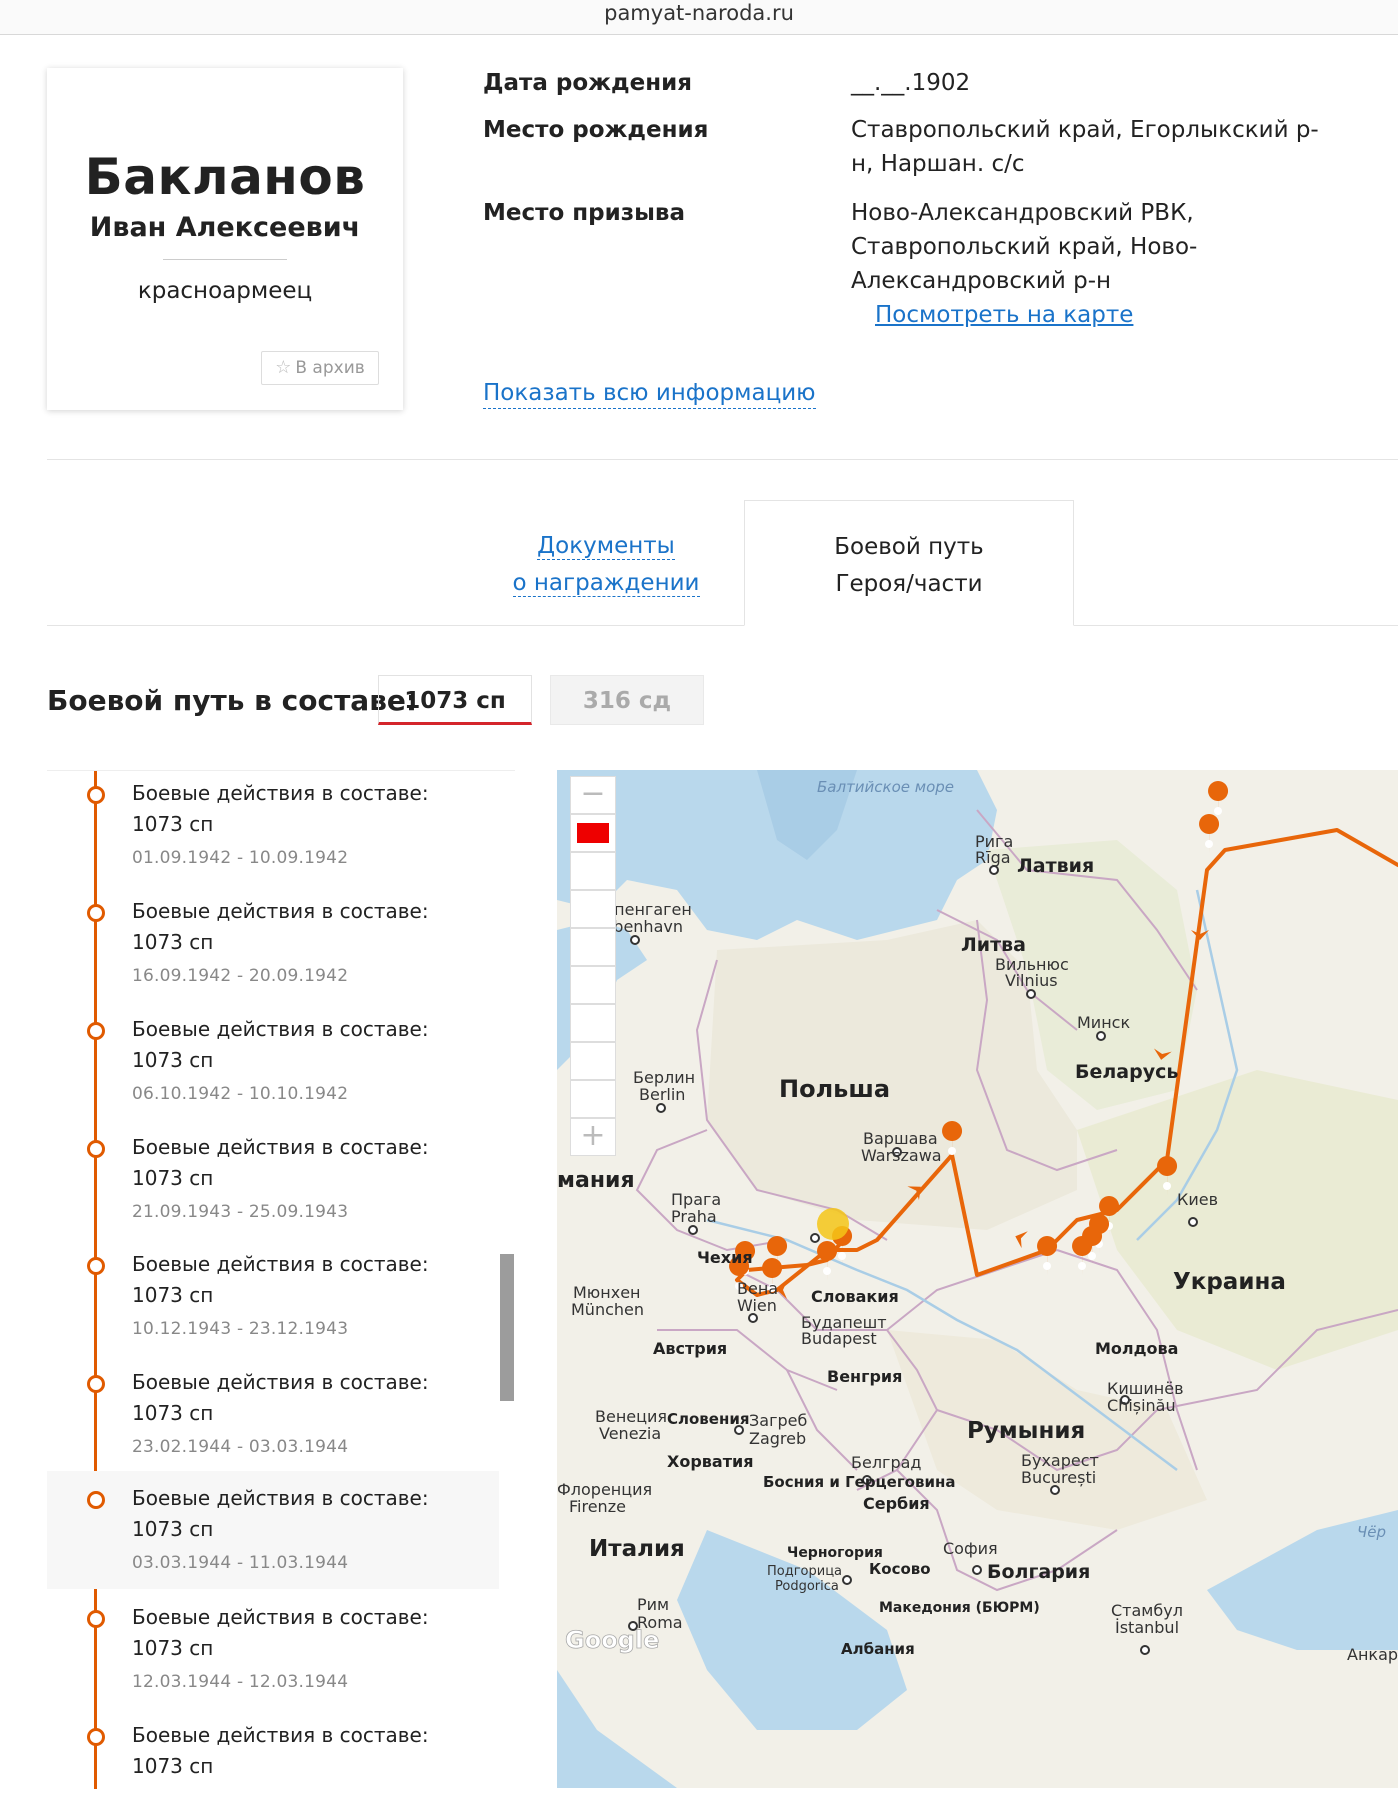  I want to click on label-chisinau-local: Chișinău, so click(1141, 1405).